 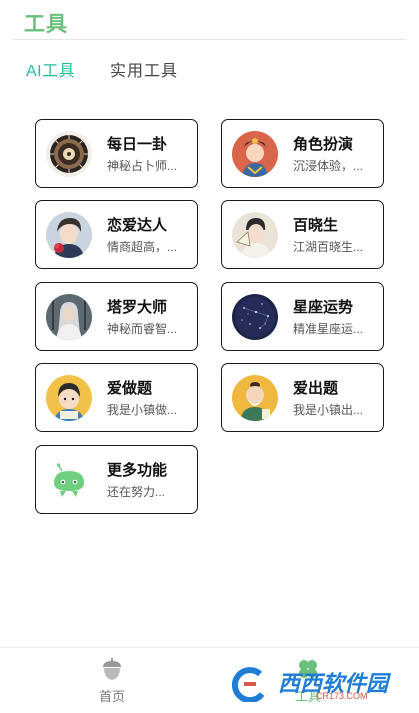 What do you see at coordinates (308, 669) in the screenshot?
I see `clover-icon` at bounding box center [308, 669].